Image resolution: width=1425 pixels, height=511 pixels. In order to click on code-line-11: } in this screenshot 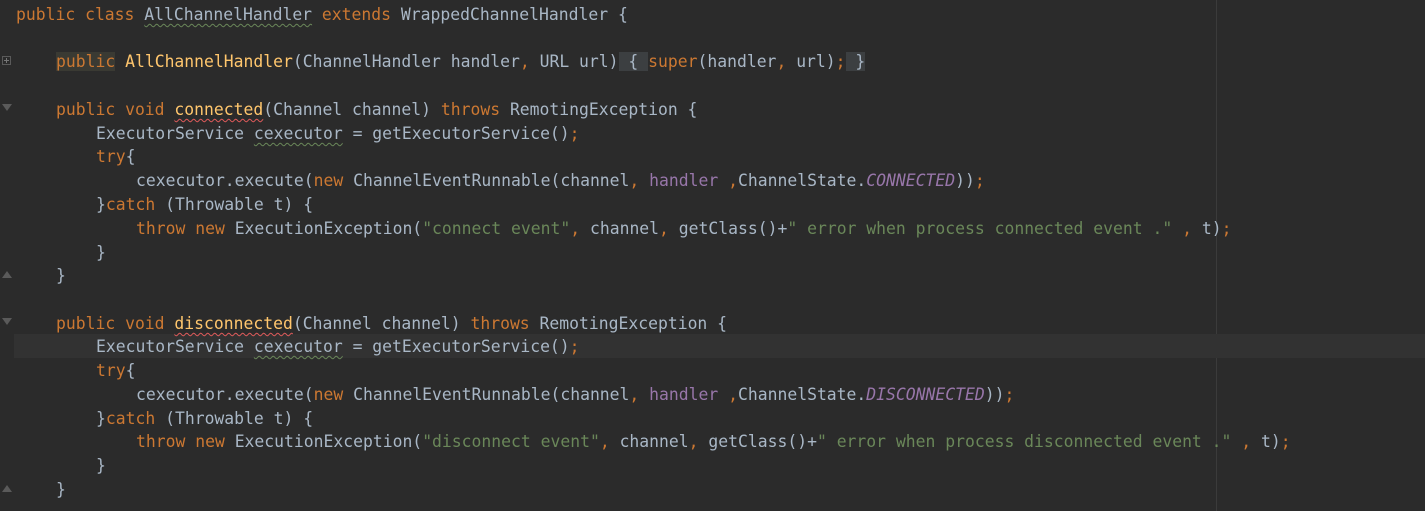, I will do `click(101, 253)`.